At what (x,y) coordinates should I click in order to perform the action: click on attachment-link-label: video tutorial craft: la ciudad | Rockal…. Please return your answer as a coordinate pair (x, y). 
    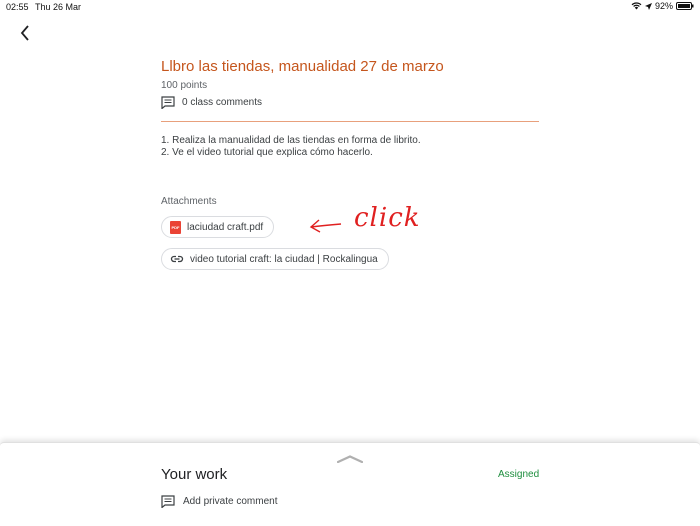
    Looking at the image, I should click on (284, 259).